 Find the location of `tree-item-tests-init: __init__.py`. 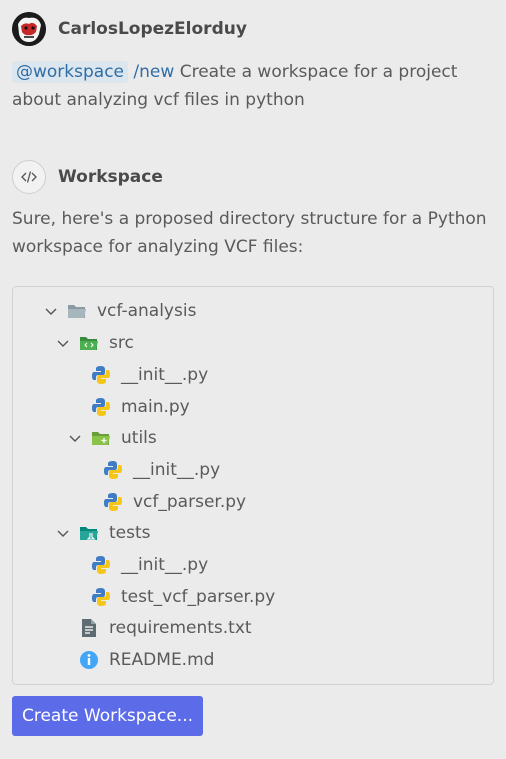

tree-item-tests-init: __init__.py is located at coordinates (149, 565).